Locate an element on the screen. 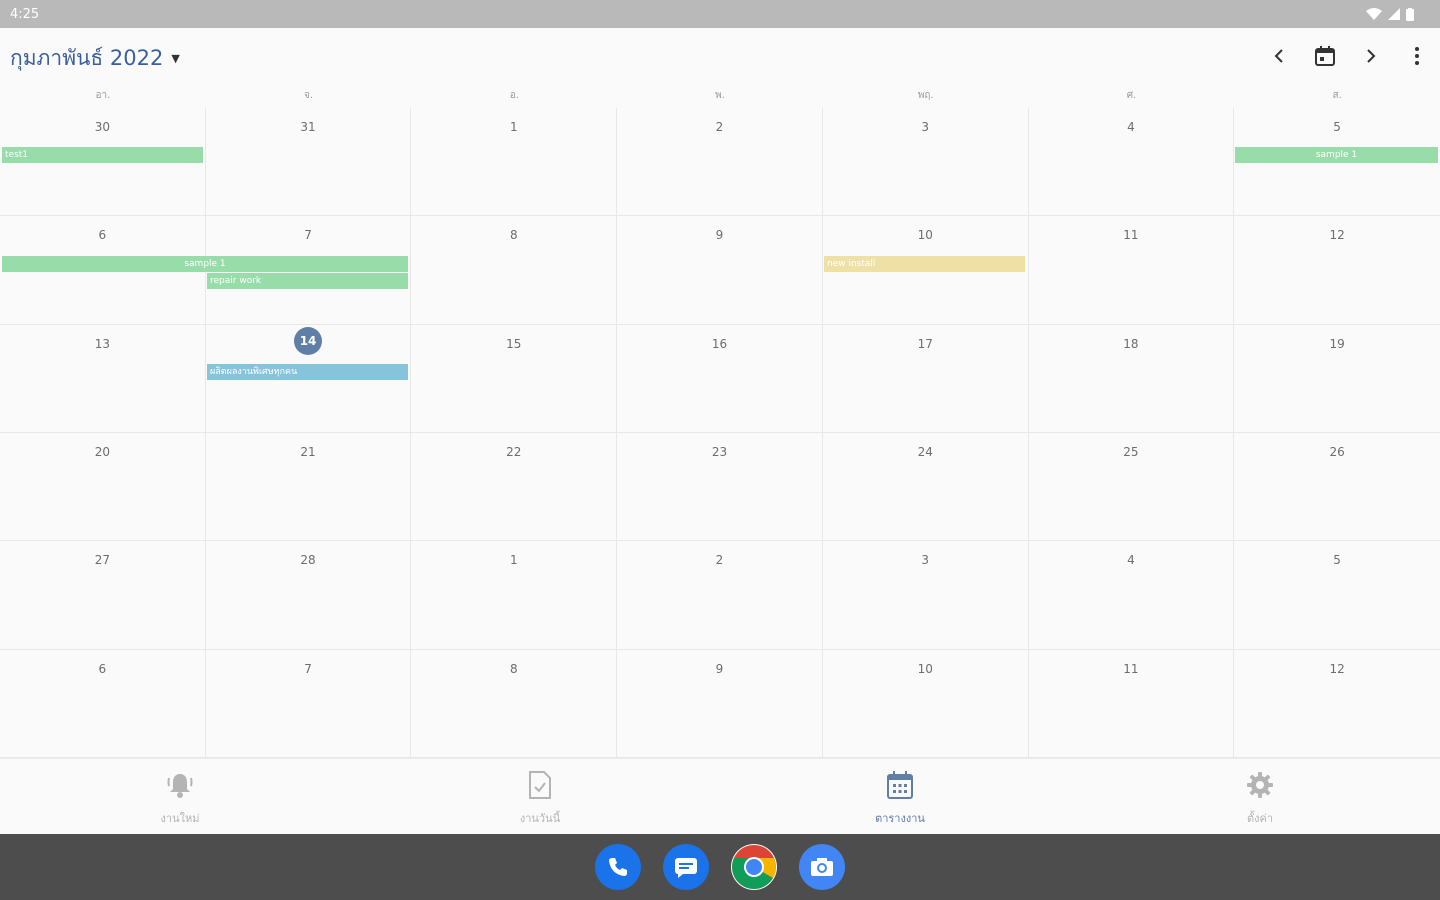 Image resolution: width=1440 pixels, height=900 pixels. day-cell: 6 is located at coordinates (103, 703).